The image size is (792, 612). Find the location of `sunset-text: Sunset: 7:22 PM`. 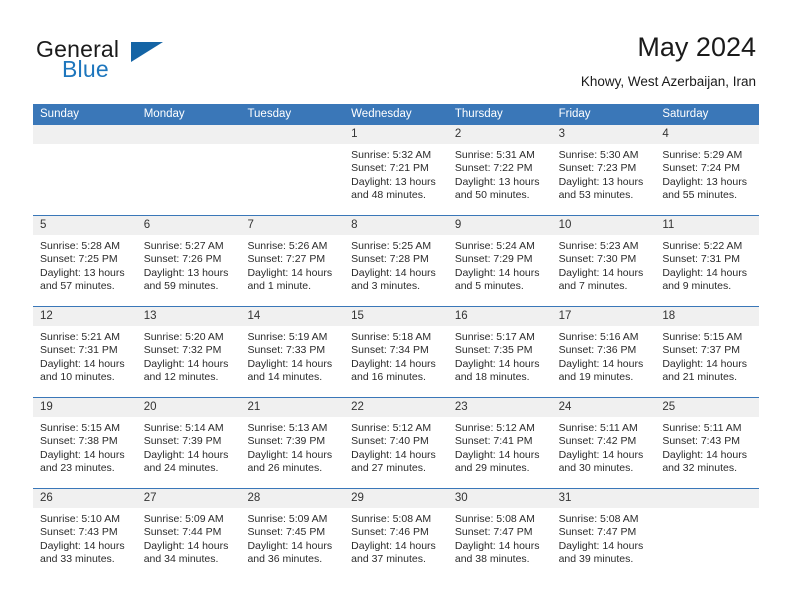

sunset-text: Sunset: 7:22 PM is located at coordinates (493, 168).